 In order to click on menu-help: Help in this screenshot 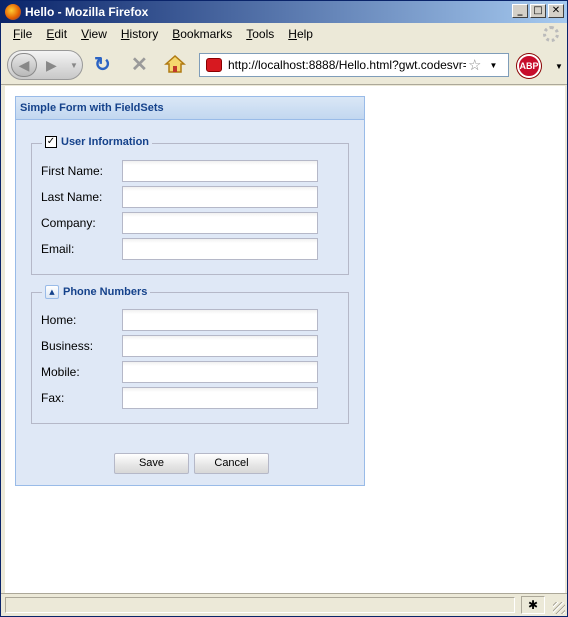, I will do `click(301, 34)`.